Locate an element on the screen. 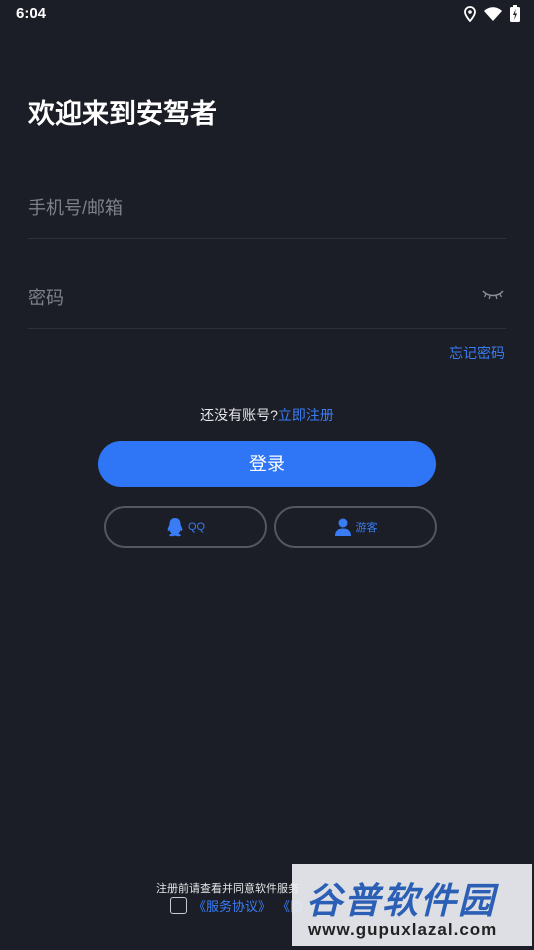 The image size is (534, 950). eye-closed-icon is located at coordinates (493, 295).